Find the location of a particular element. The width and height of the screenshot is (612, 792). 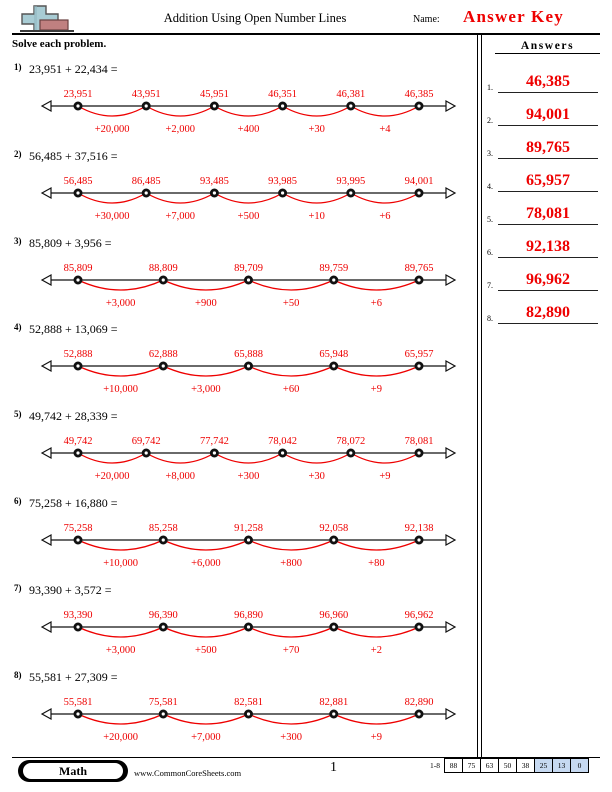

problem-expression: 75,258 + 16,880 = is located at coordinates (73, 503).